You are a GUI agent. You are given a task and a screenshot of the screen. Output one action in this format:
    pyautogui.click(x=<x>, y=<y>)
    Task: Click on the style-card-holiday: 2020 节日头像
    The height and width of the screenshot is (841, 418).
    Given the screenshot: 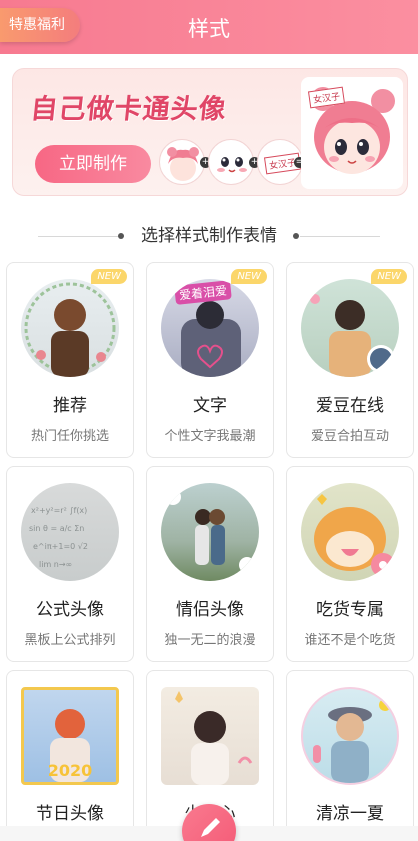 What is the action you would take?
    pyautogui.click(x=70, y=755)
    